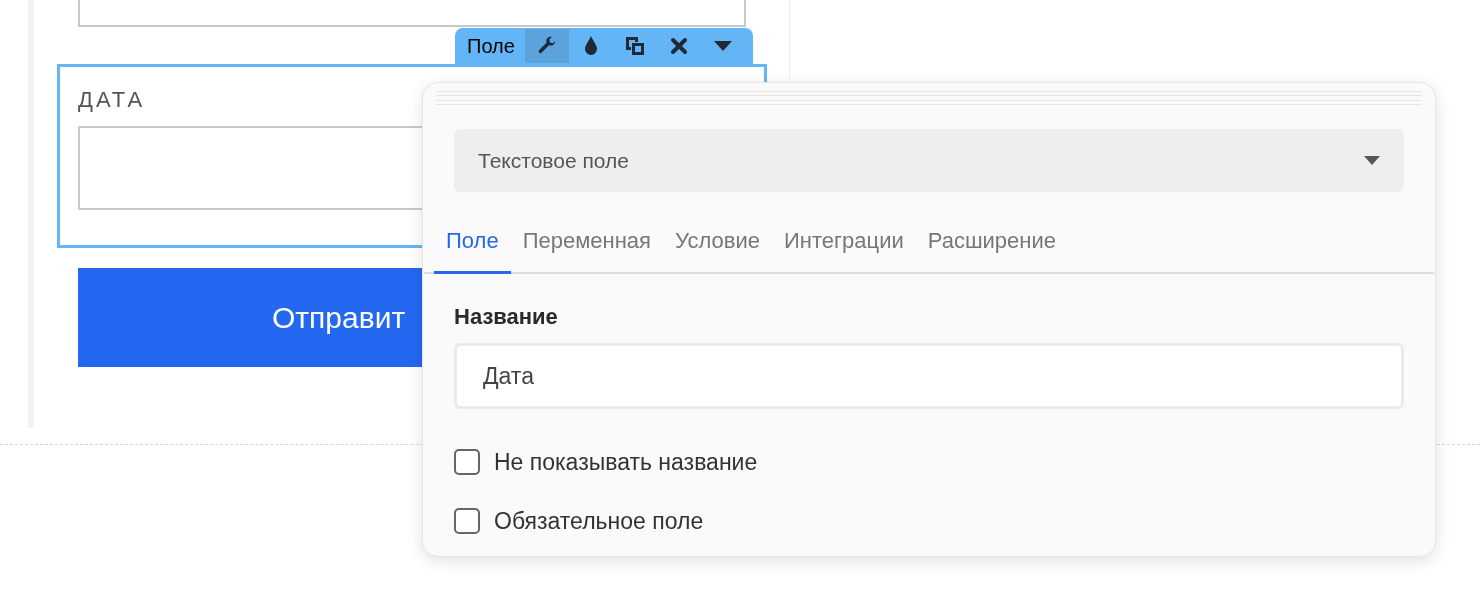  What do you see at coordinates (506, 317) in the screenshot?
I see `name-label: Название` at bounding box center [506, 317].